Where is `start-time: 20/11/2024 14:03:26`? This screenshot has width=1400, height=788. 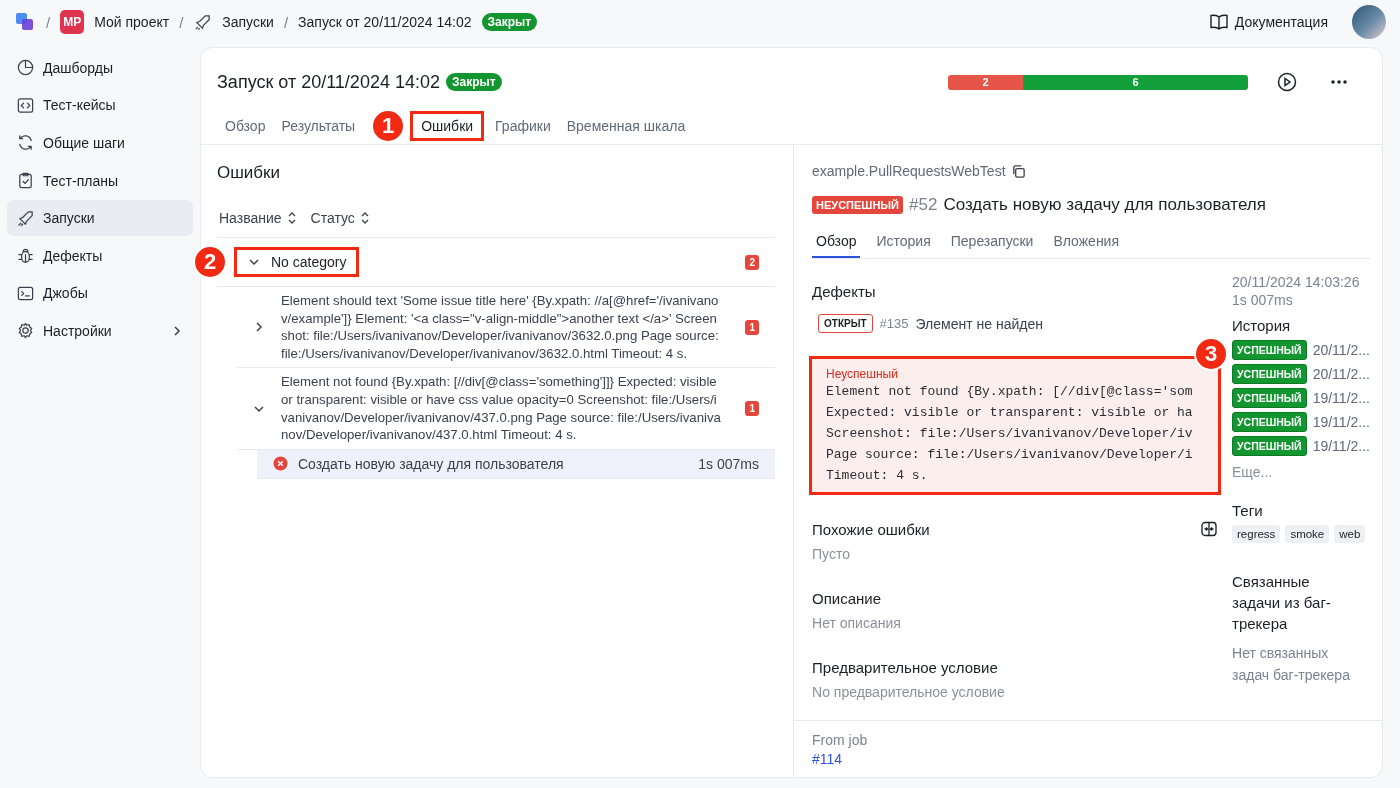
start-time: 20/11/2024 14:03:26 is located at coordinates (1296, 282).